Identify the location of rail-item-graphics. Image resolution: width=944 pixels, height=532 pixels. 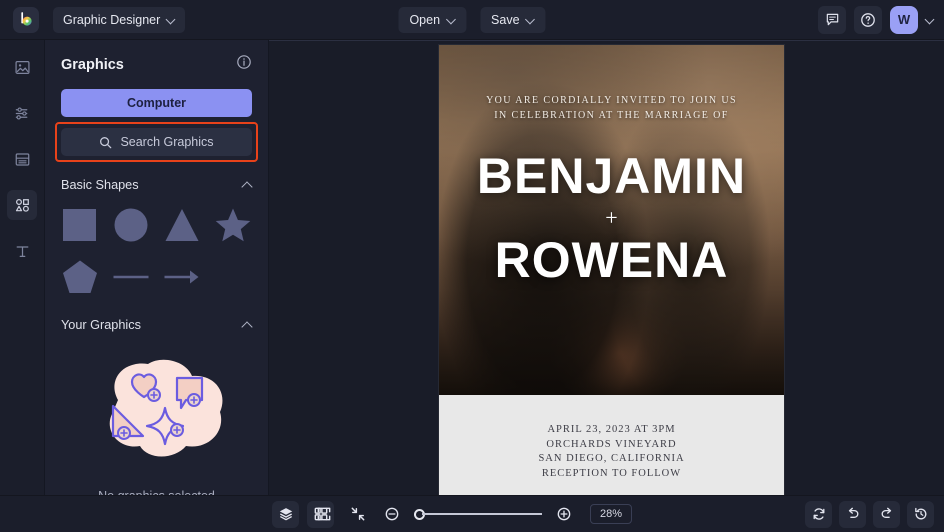
(22, 205).